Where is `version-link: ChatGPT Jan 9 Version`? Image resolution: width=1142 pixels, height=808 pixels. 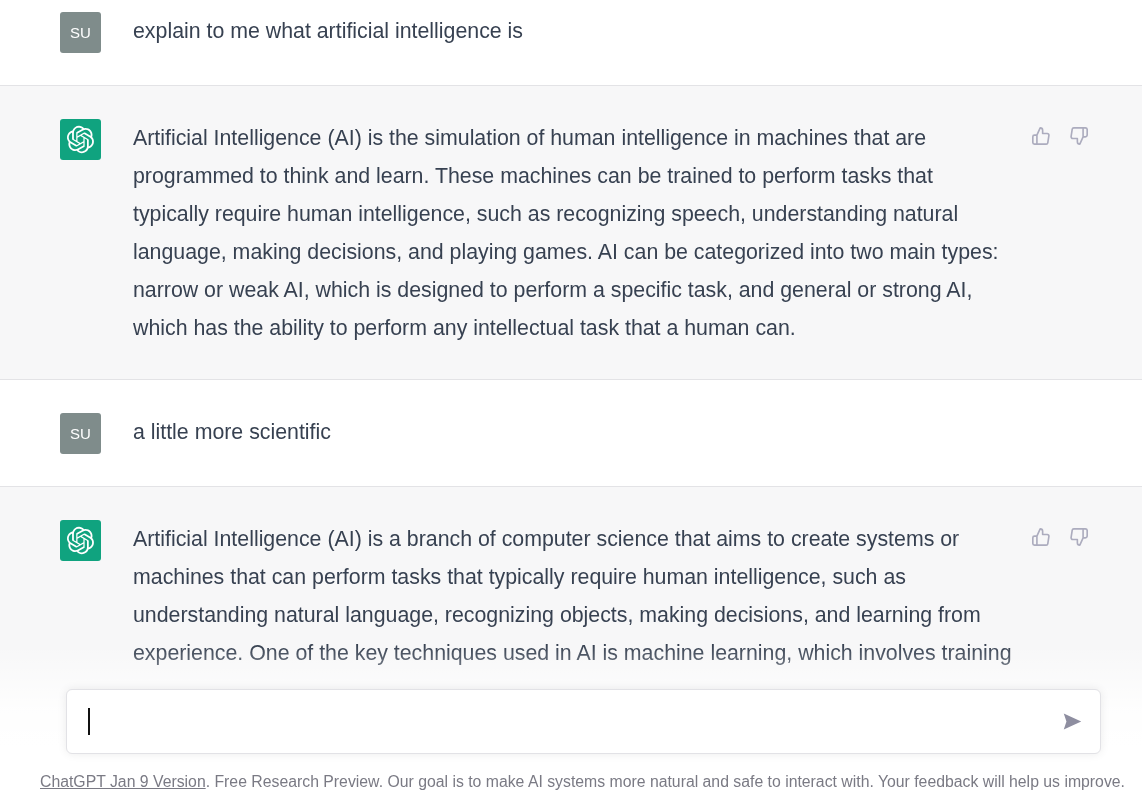 version-link: ChatGPT Jan 9 Version is located at coordinates (123, 781).